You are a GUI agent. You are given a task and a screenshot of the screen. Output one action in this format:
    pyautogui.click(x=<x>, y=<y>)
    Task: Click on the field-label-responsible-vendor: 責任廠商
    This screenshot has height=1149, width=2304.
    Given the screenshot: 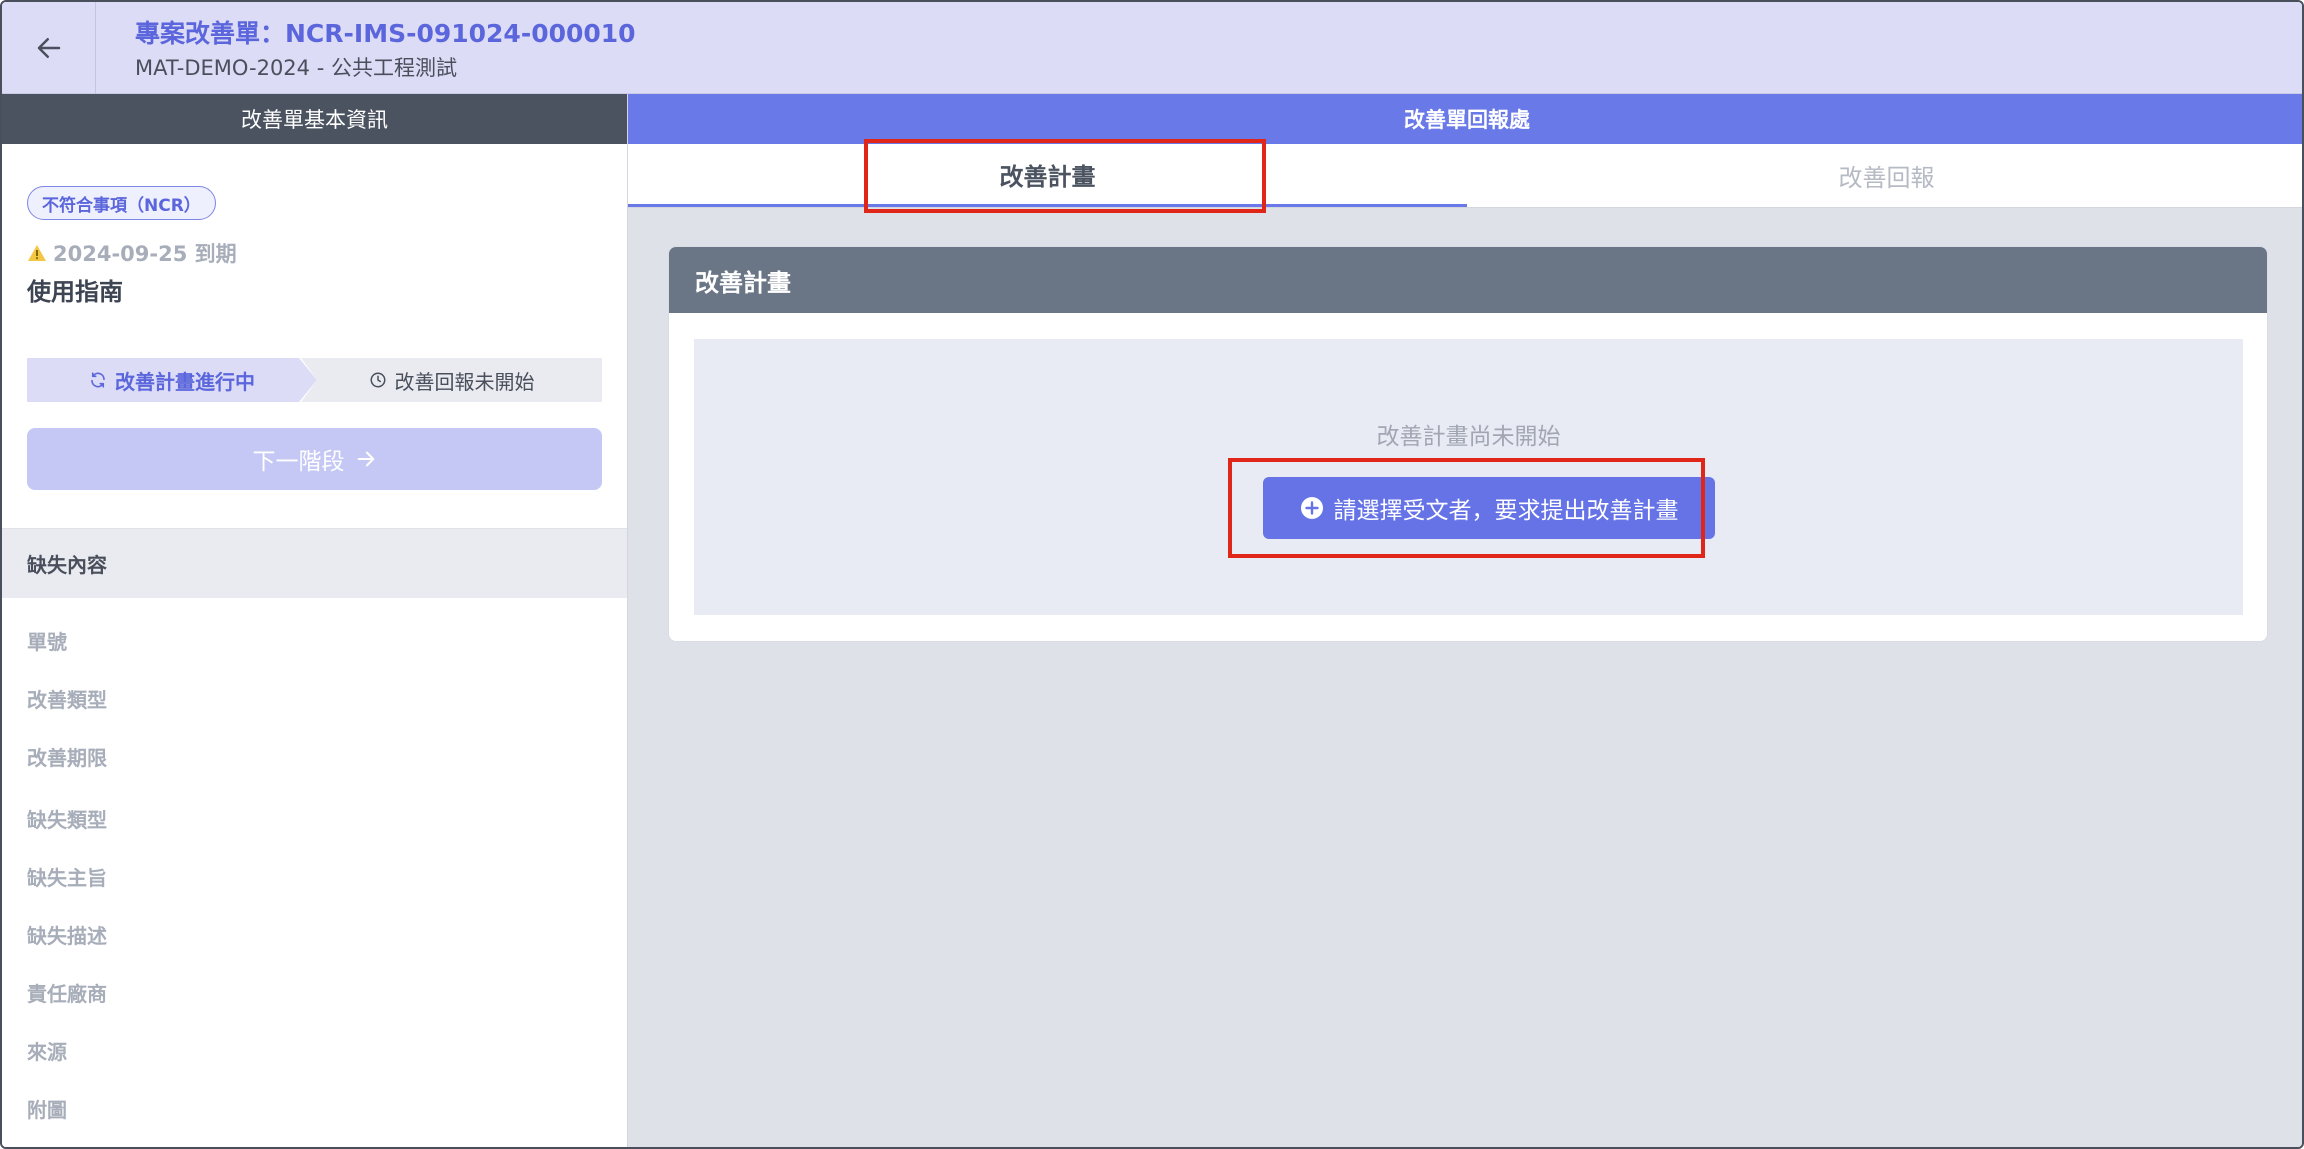 What is the action you would take?
    pyautogui.click(x=67, y=994)
    